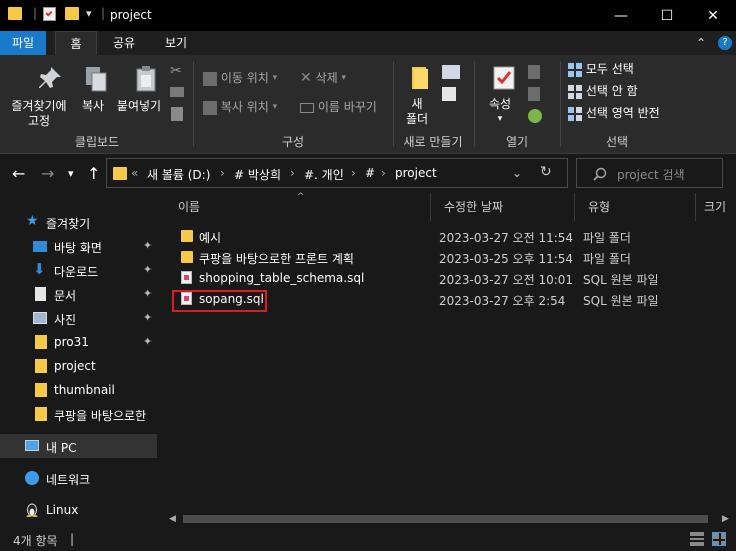 The image size is (736, 551). I want to click on file-list-header: 이름 수정한 날짜 유형 크기, so click(450, 207).